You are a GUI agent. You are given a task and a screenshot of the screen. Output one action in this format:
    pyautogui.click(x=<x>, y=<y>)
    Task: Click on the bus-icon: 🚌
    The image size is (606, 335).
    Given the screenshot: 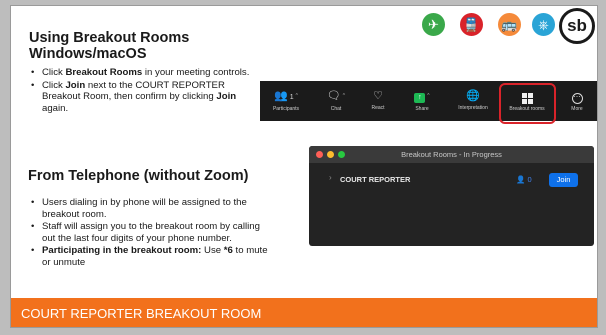 What is the action you would take?
    pyautogui.click(x=509, y=24)
    